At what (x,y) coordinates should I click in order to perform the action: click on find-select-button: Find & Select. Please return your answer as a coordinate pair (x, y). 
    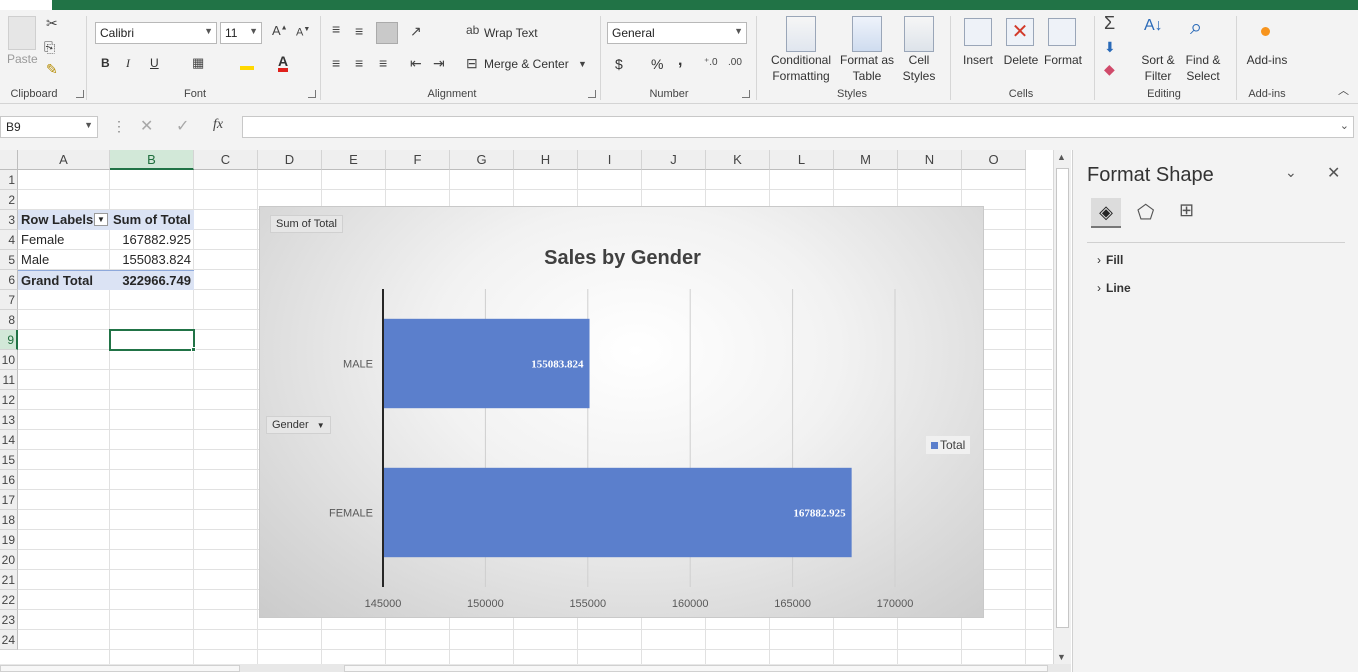
    Looking at the image, I should click on (1203, 68).